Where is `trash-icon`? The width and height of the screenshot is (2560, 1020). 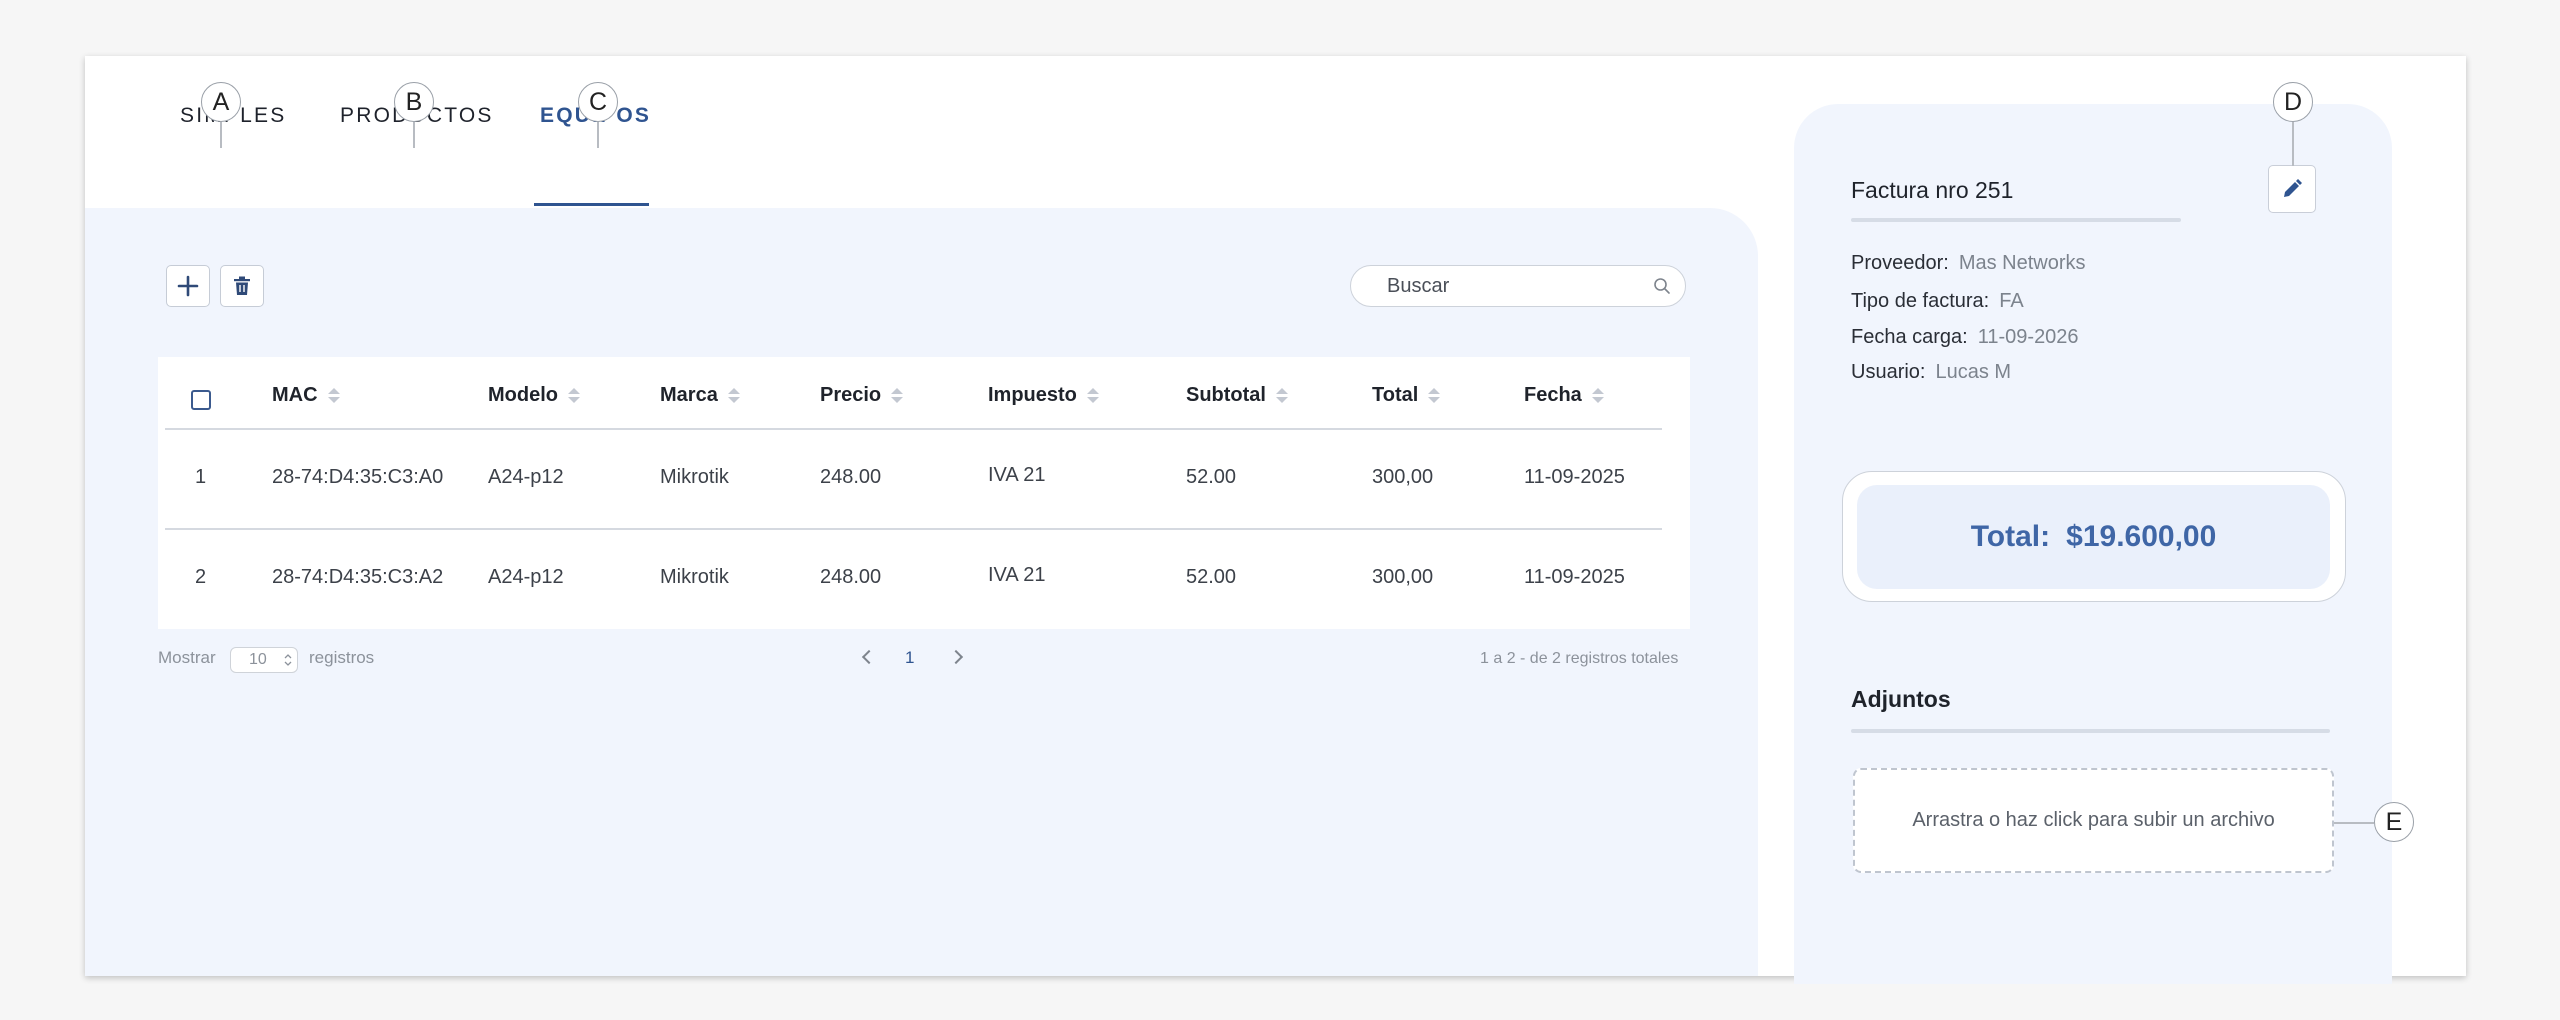 trash-icon is located at coordinates (242, 285).